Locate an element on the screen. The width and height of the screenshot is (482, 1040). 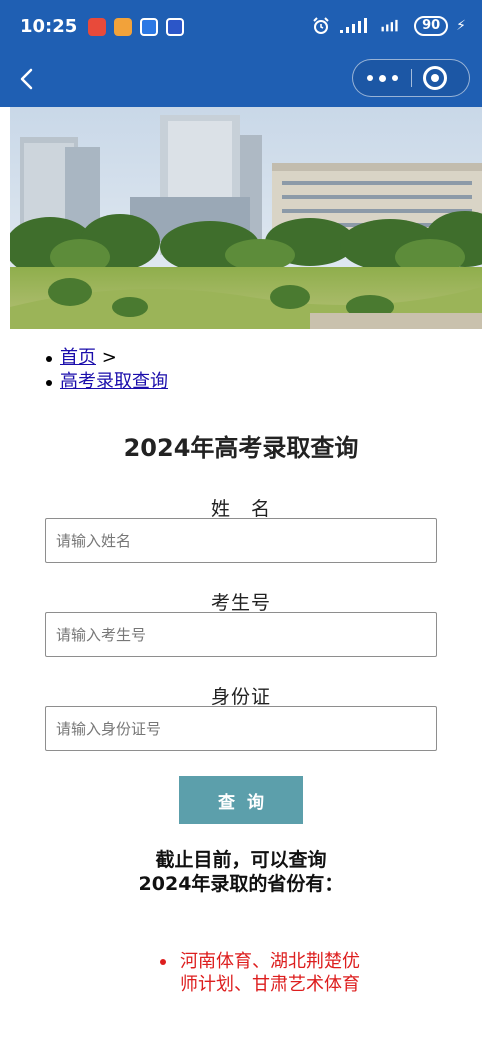
province-list: 河南体育、湖北荆楚优师计划、甘肃艺术体育 is located at coordinates (263, 973).